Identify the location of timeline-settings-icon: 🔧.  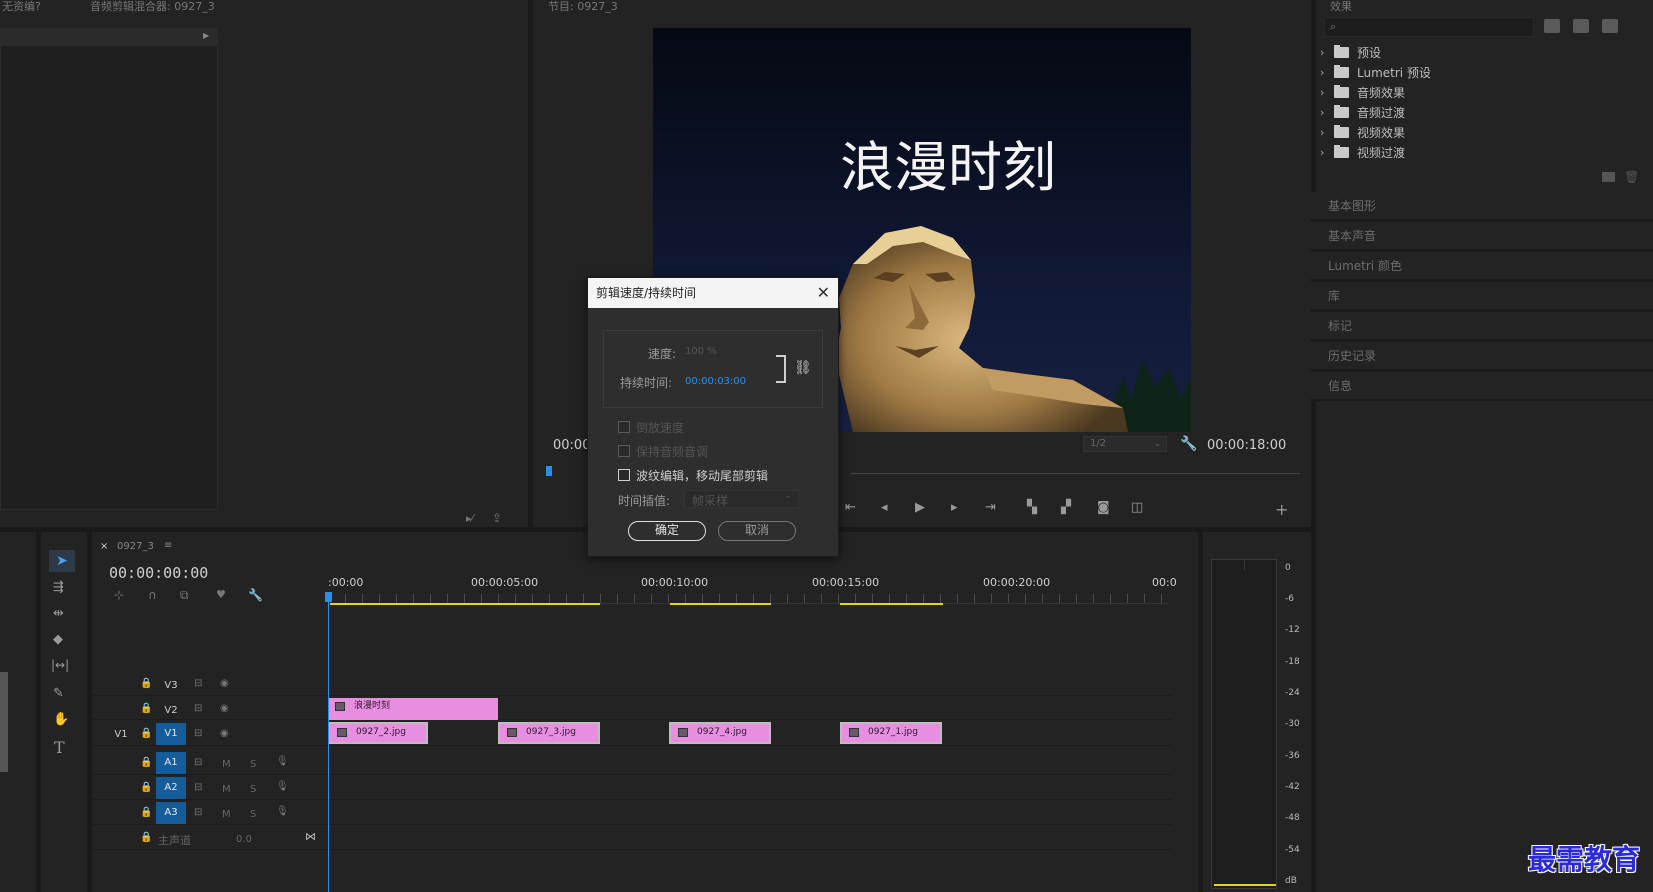
(255, 595).